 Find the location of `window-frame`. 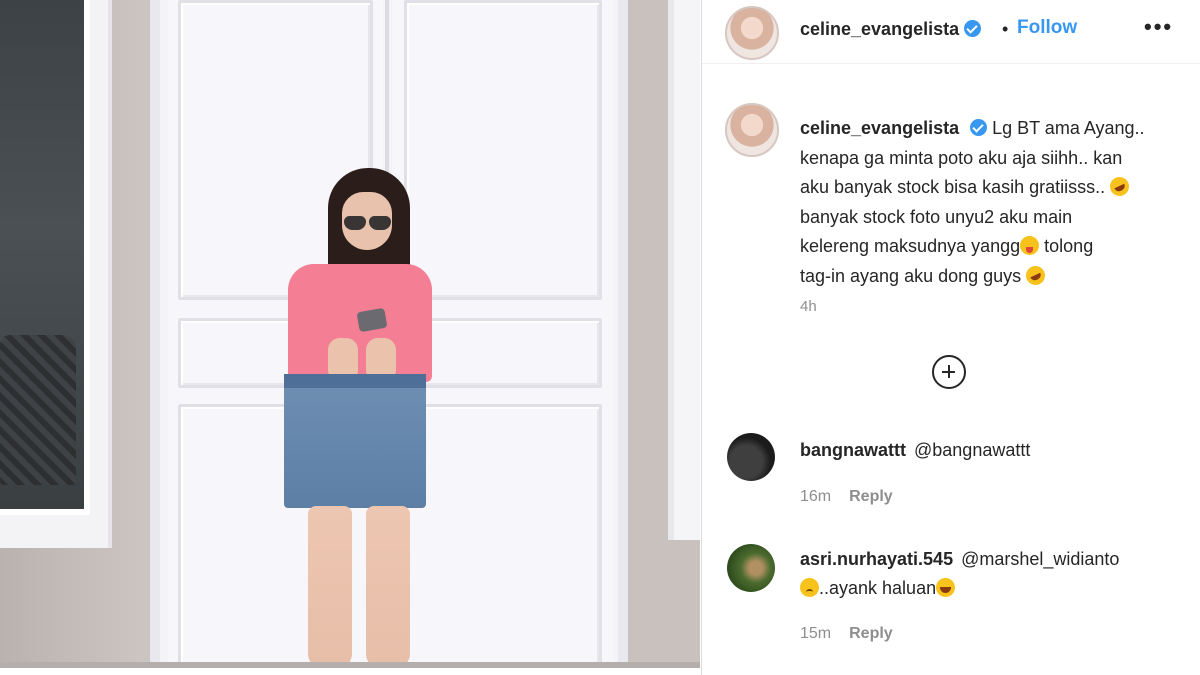

window-frame is located at coordinates (56, 274).